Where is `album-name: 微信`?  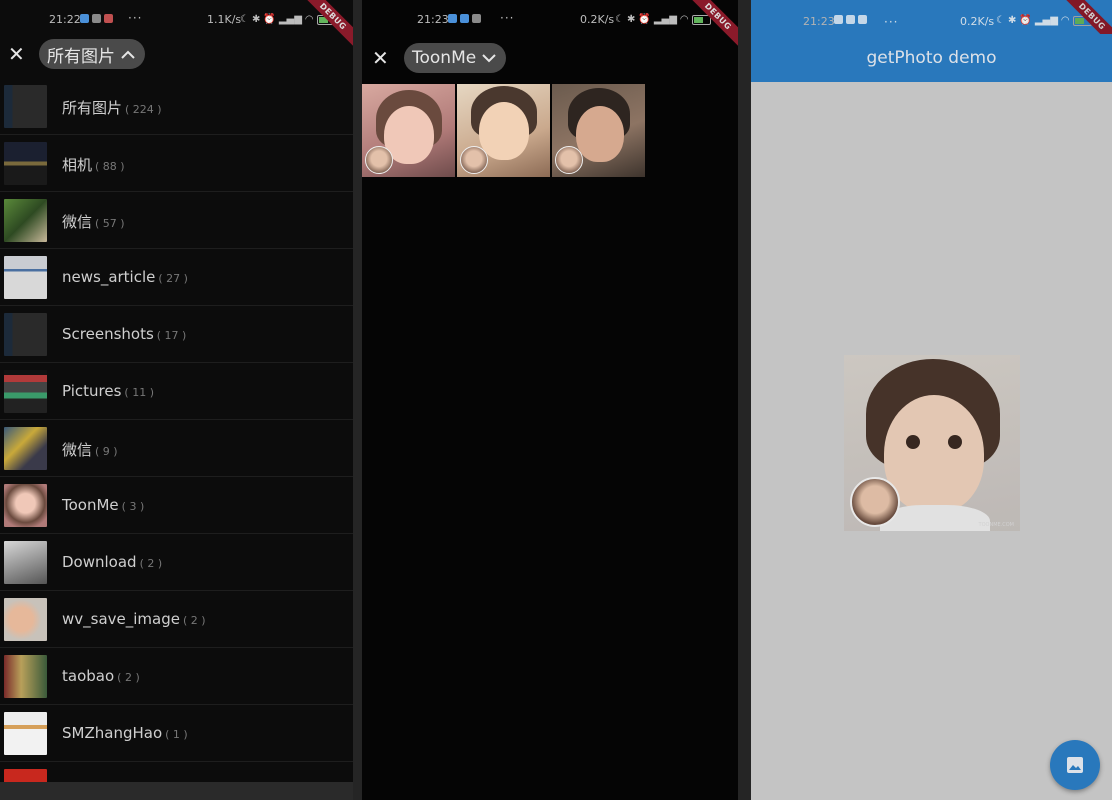 album-name: 微信 is located at coordinates (77, 450).